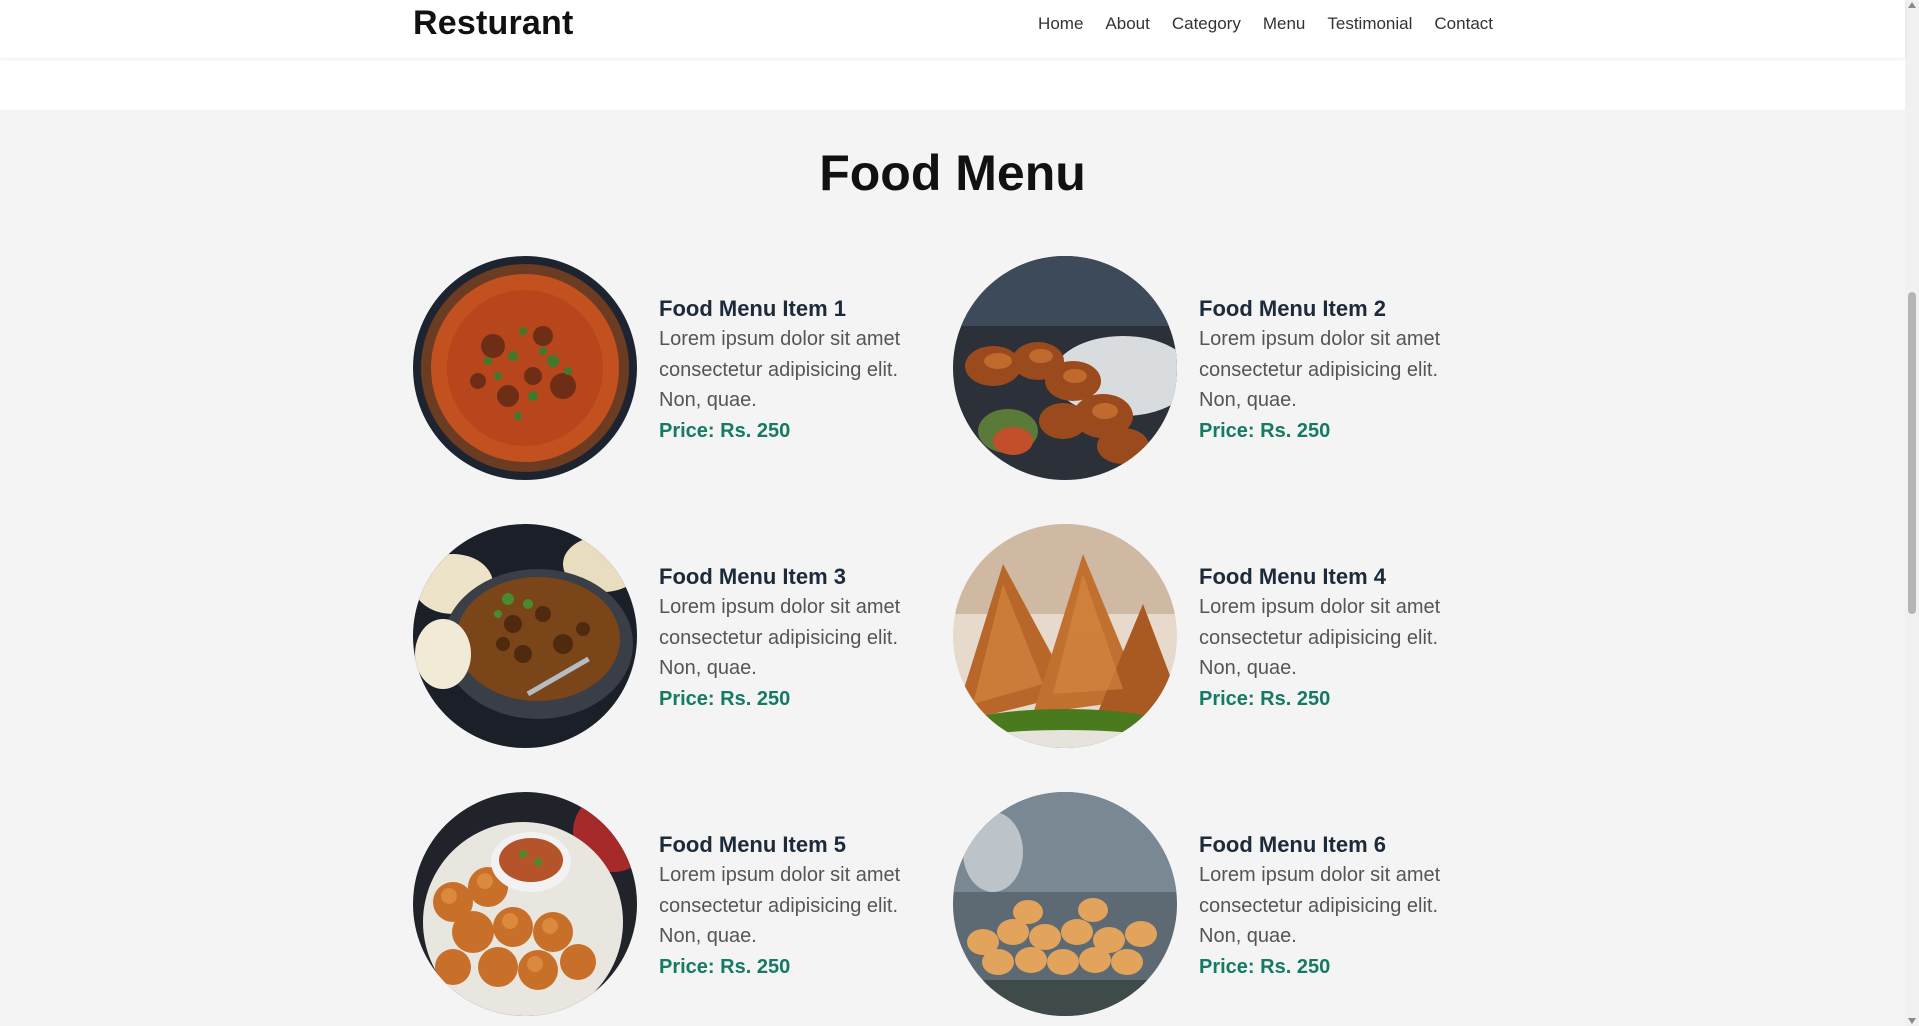  Describe the element at coordinates (1284, 24) in the screenshot. I see `nav-link-menu: Menu` at that location.